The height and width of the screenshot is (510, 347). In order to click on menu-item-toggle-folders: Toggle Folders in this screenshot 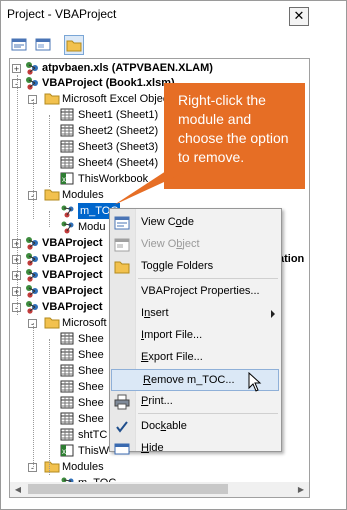, I will do `click(195, 267)`.